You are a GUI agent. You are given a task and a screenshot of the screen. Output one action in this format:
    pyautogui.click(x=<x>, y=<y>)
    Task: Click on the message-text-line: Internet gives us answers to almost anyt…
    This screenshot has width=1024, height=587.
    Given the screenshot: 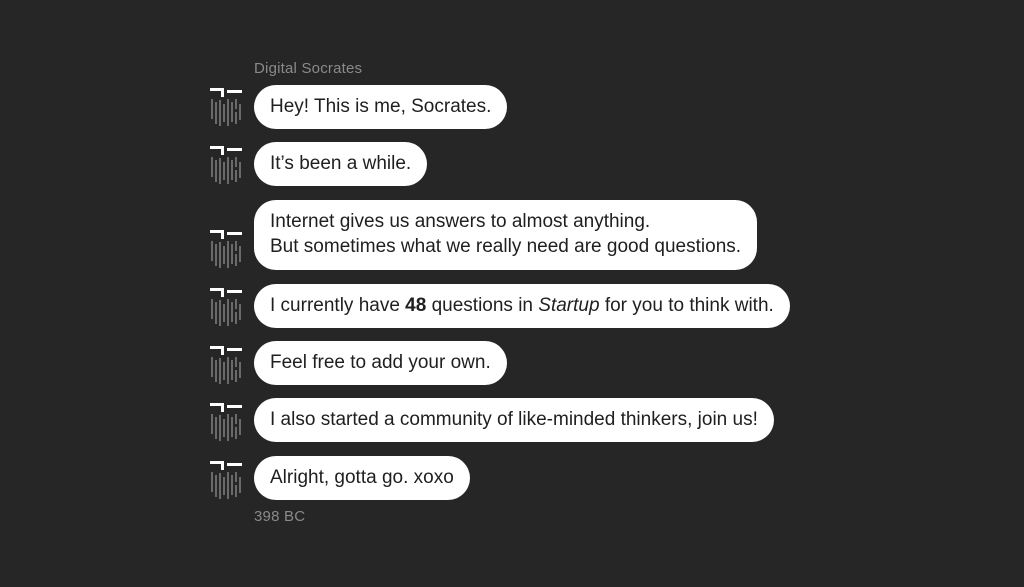 What is the action you would take?
    pyautogui.click(x=460, y=221)
    